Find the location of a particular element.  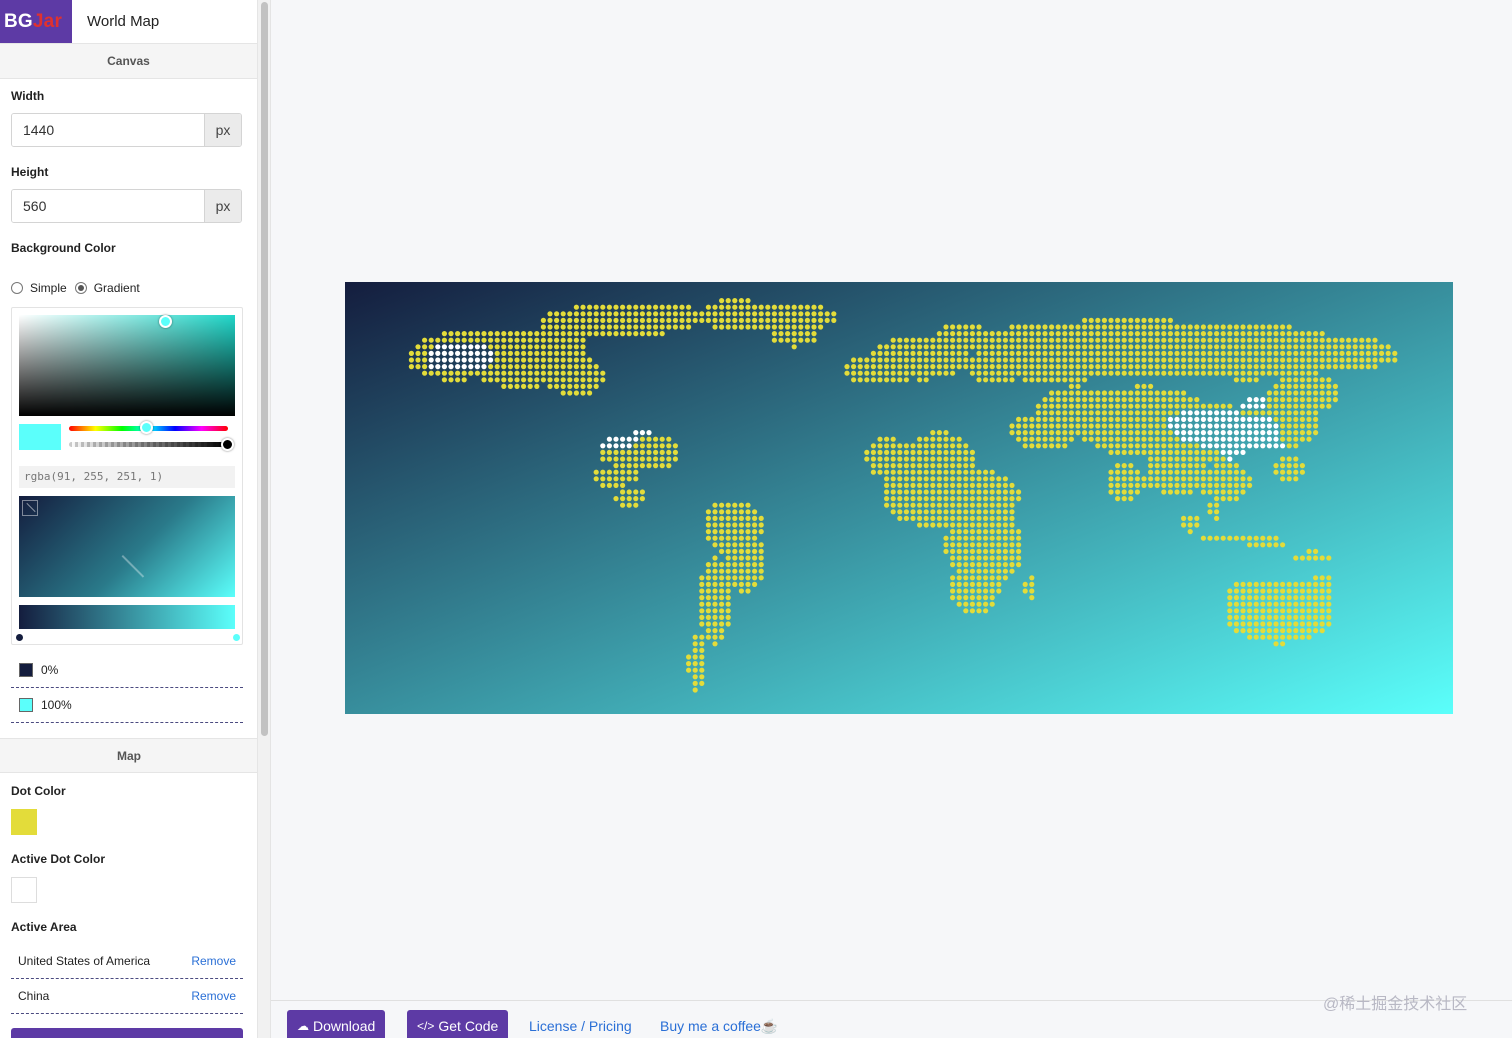

buy-coffee-link: Buy me a coffee☕ is located at coordinates (719, 1026).